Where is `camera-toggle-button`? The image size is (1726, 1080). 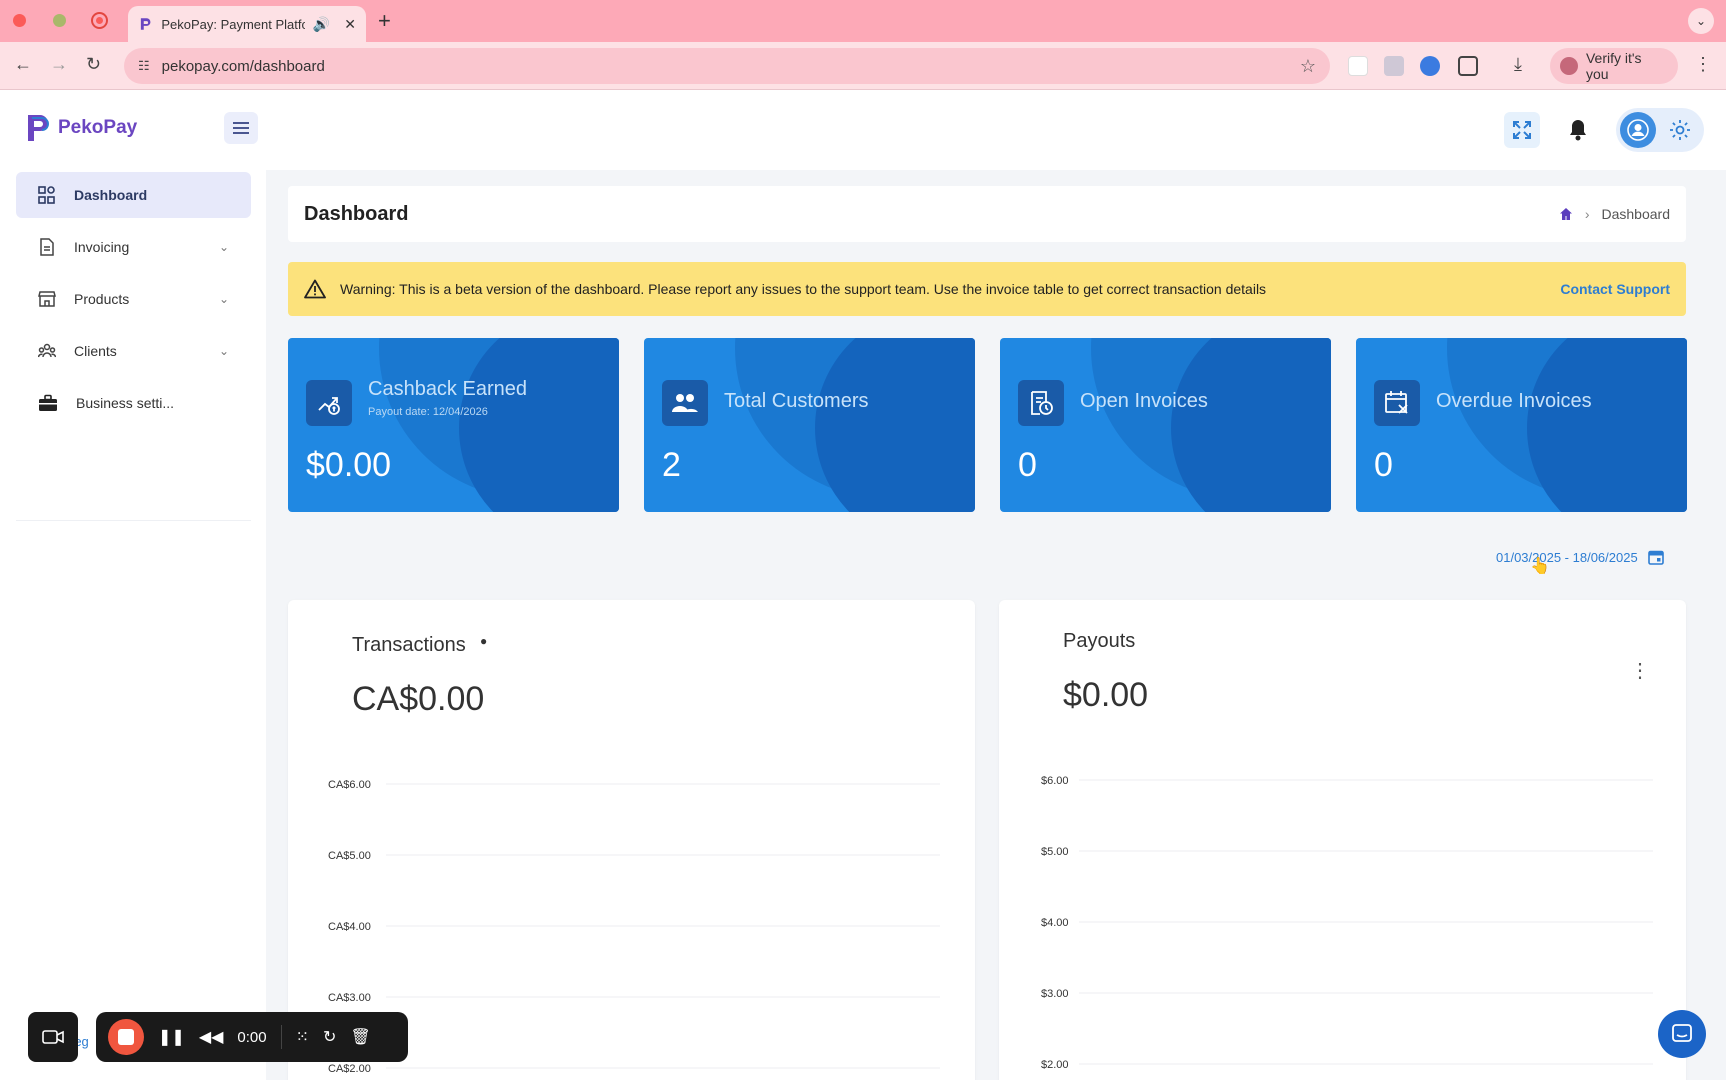 camera-toggle-button is located at coordinates (53, 1037).